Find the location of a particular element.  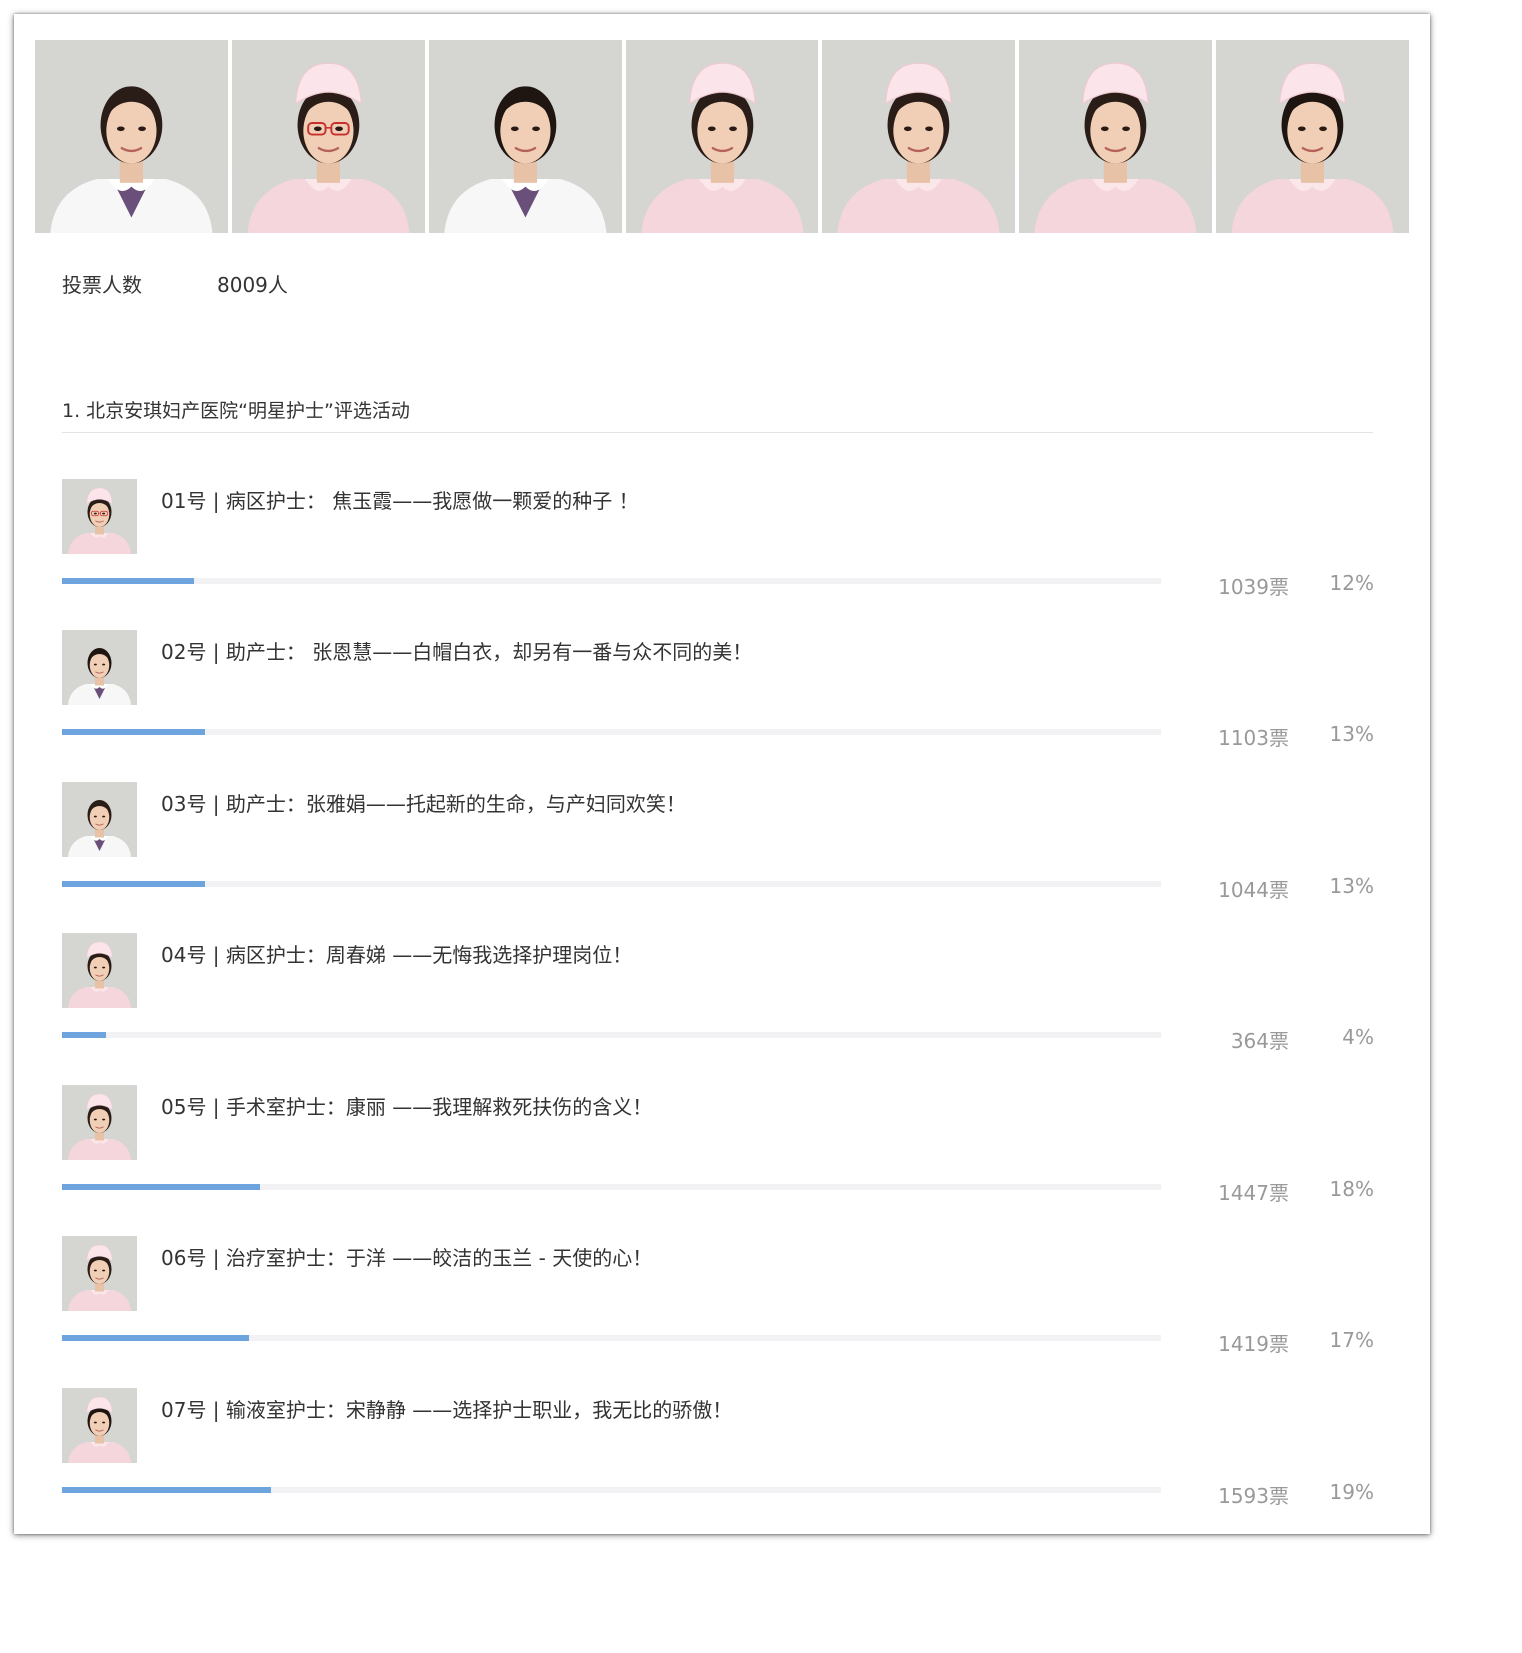

option-label: 02号 | 助产士： 张恩慧——白帽白衣，却另有一番与众不同的美！ is located at coordinates (457, 652).